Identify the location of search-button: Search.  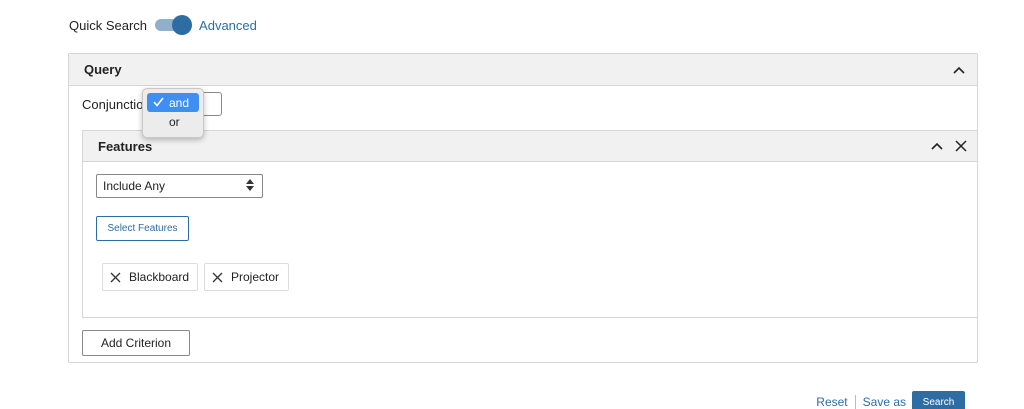
(938, 400).